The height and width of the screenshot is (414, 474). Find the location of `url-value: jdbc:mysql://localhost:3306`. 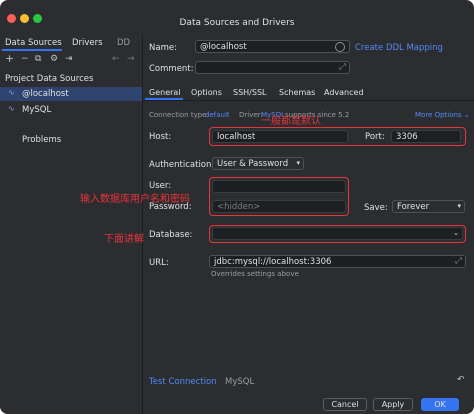

url-value: jdbc:mysql://localhost:3306 is located at coordinates (273, 262).